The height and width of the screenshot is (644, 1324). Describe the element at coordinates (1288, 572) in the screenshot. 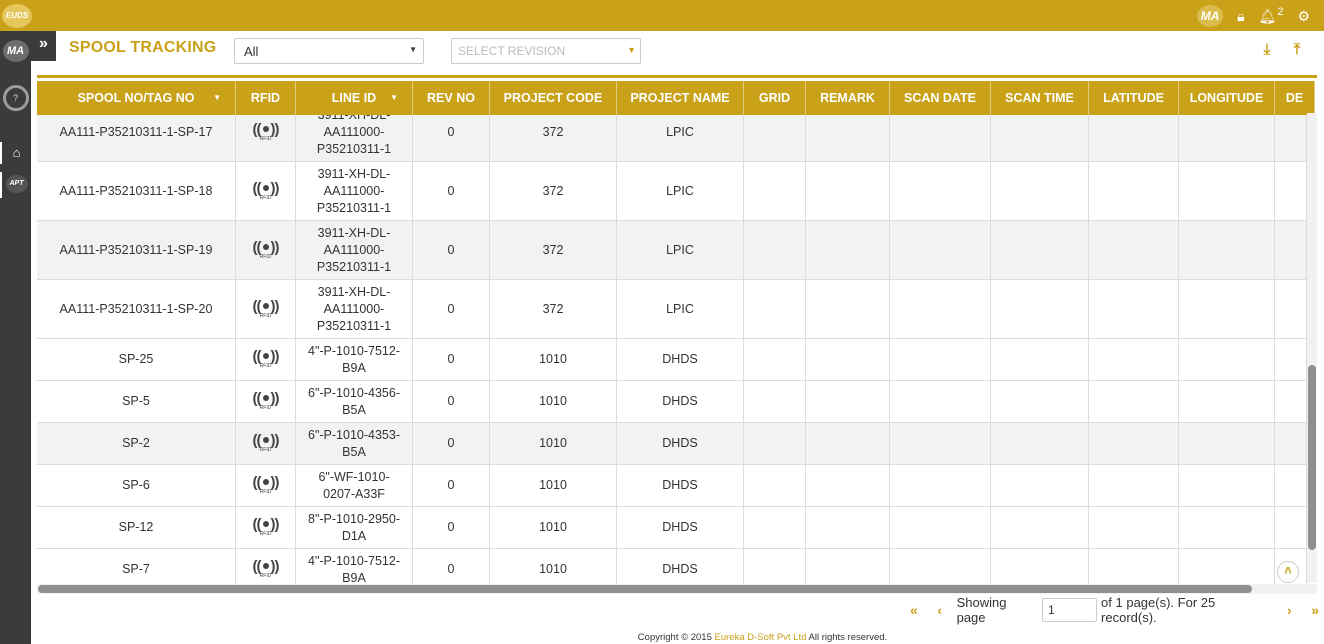

I see `back-to-top-button: ˄` at that location.